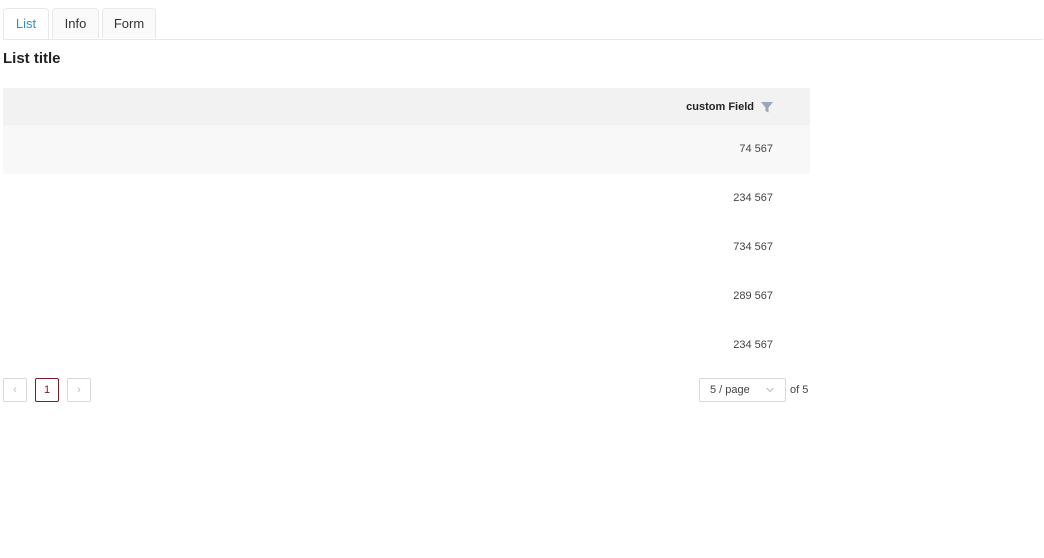  I want to click on cell-custom-field: 289 567, so click(753, 296).